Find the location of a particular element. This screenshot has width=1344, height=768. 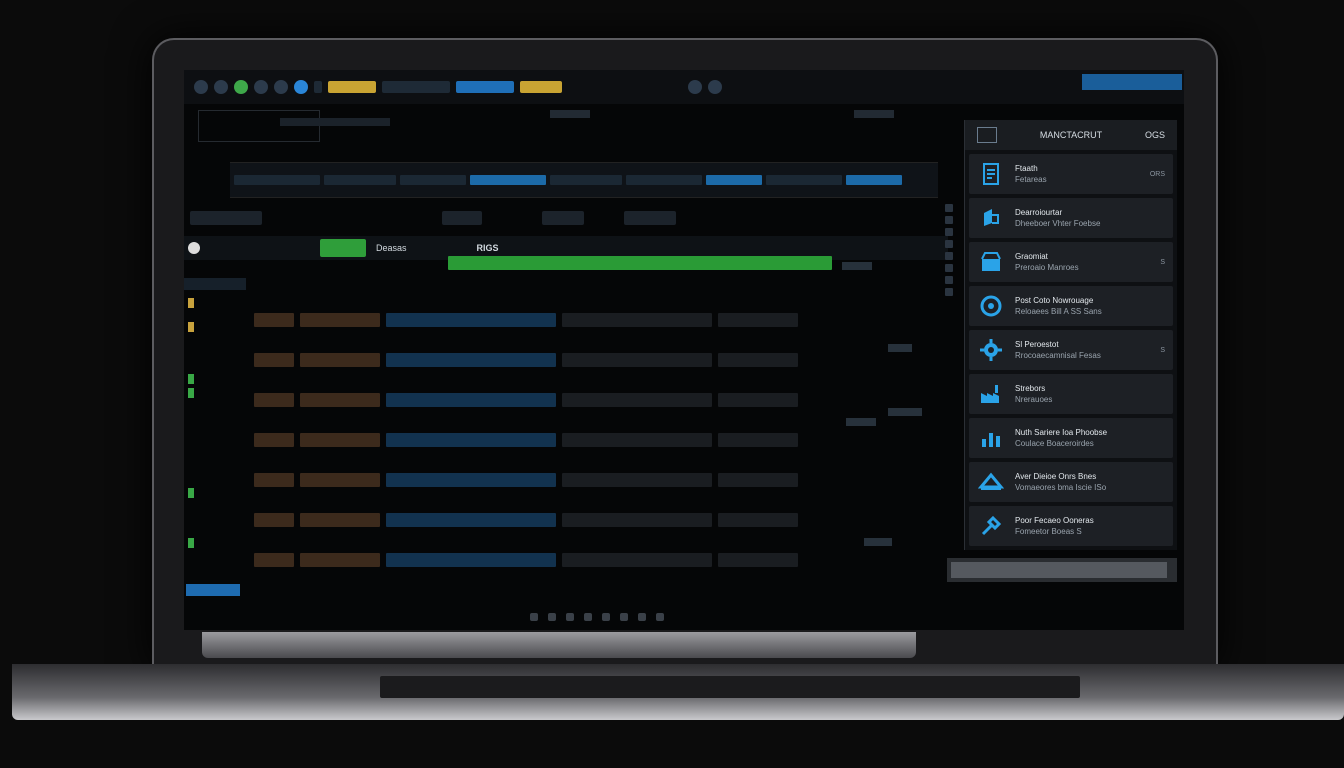

progress-bar is located at coordinates (640, 263).